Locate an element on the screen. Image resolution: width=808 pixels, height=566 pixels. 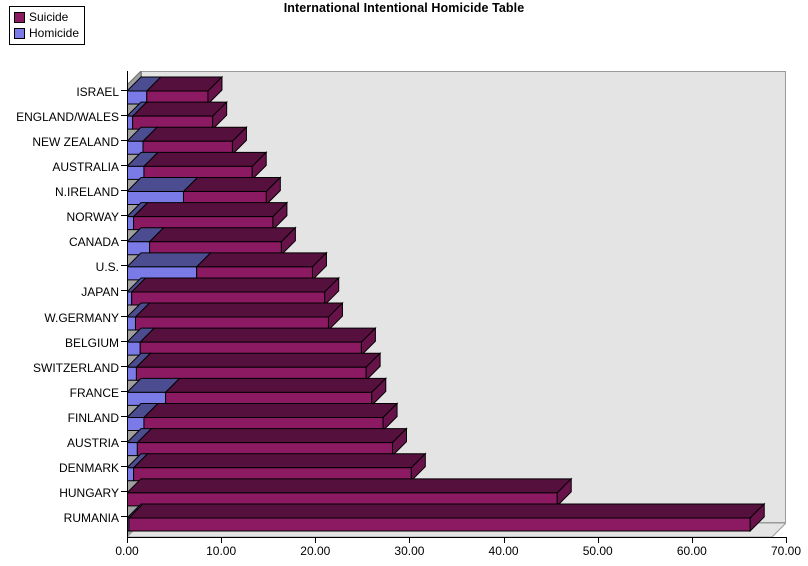
x-axis-label: 40.00 is located at coordinates (503, 551).